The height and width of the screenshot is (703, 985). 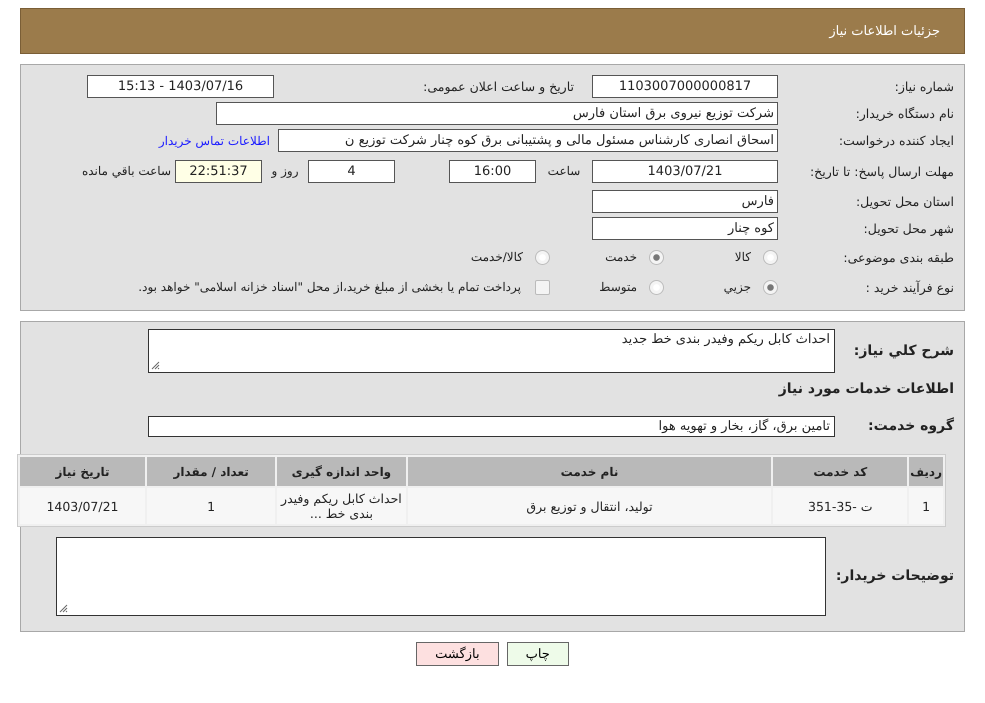 I want to click on radio-label: جزيي, so click(x=737, y=287).